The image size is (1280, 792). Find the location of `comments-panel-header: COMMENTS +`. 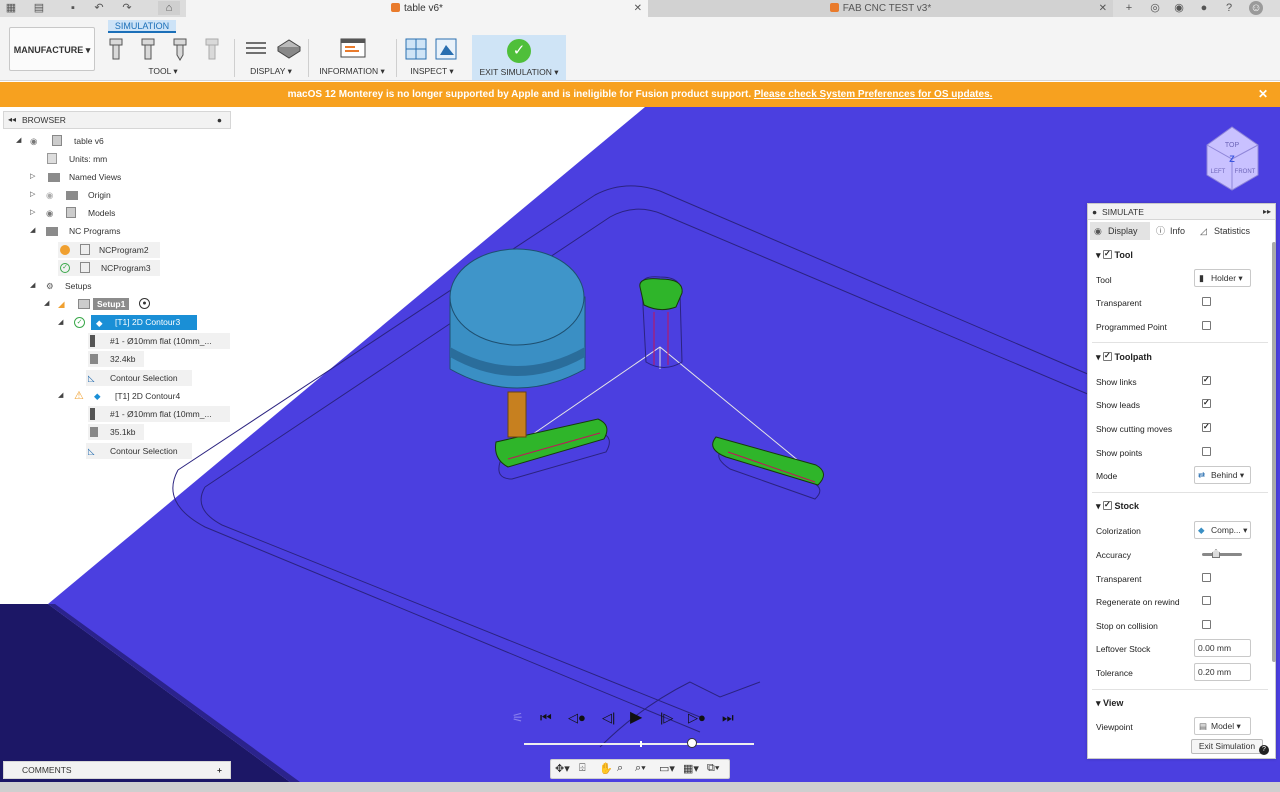

comments-panel-header: COMMENTS + is located at coordinates (117, 770).